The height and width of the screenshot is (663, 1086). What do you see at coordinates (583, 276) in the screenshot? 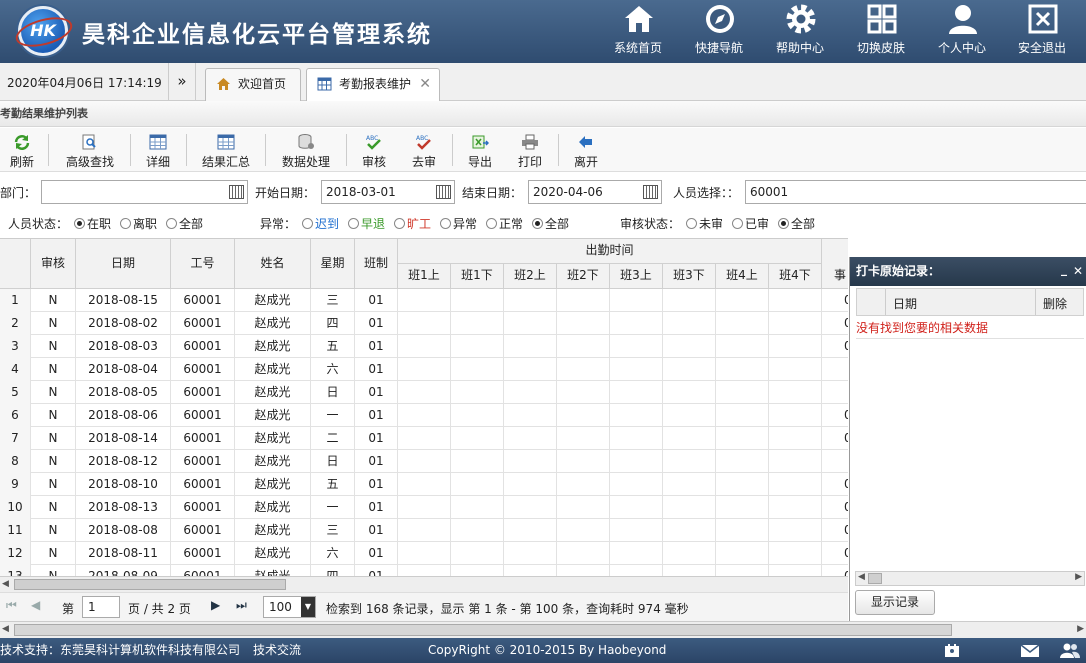
I see `col-shift2-out: 班2下` at bounding box center [583, 276].